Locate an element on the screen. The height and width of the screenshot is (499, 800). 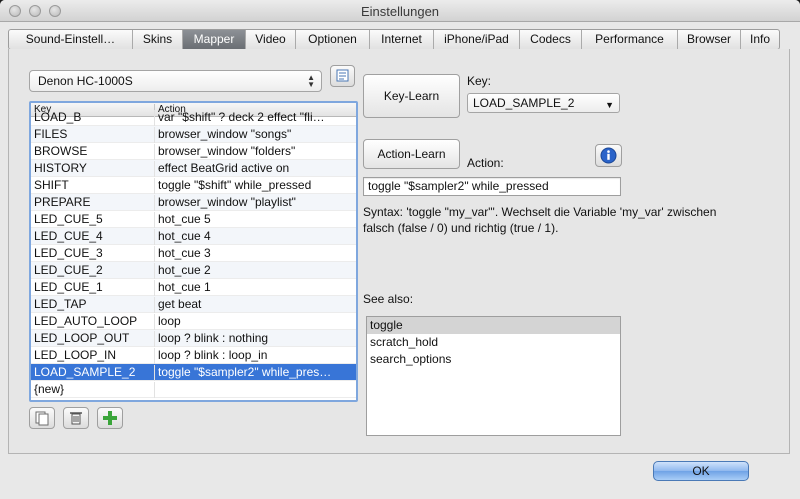
window-title: Einstellungen is located at coordinates (400, 11).